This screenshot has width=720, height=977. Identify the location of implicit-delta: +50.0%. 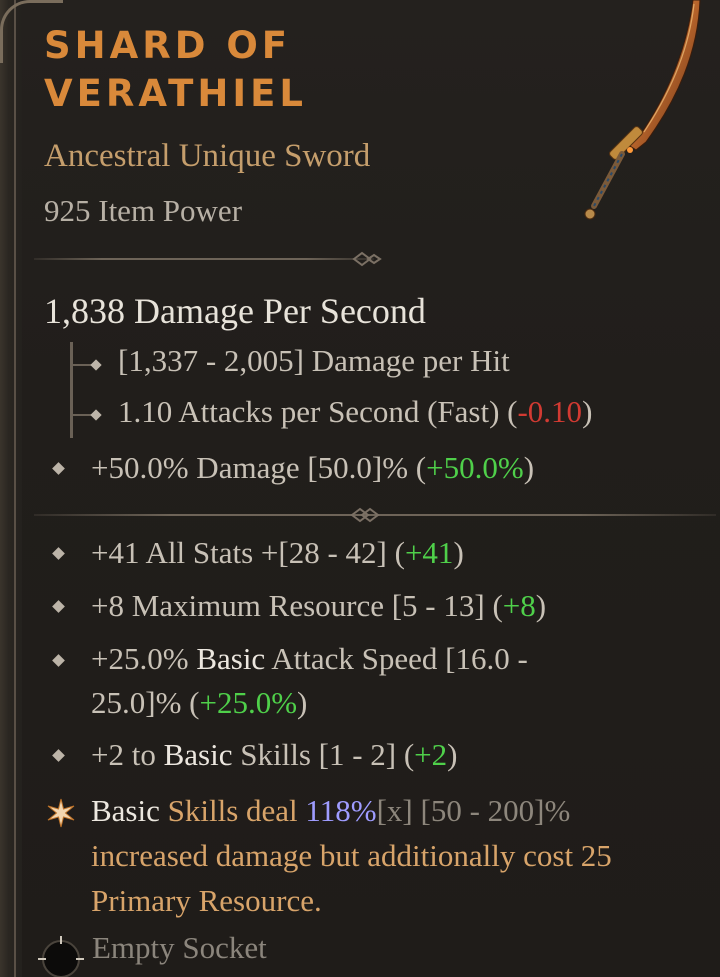
(475, 467).